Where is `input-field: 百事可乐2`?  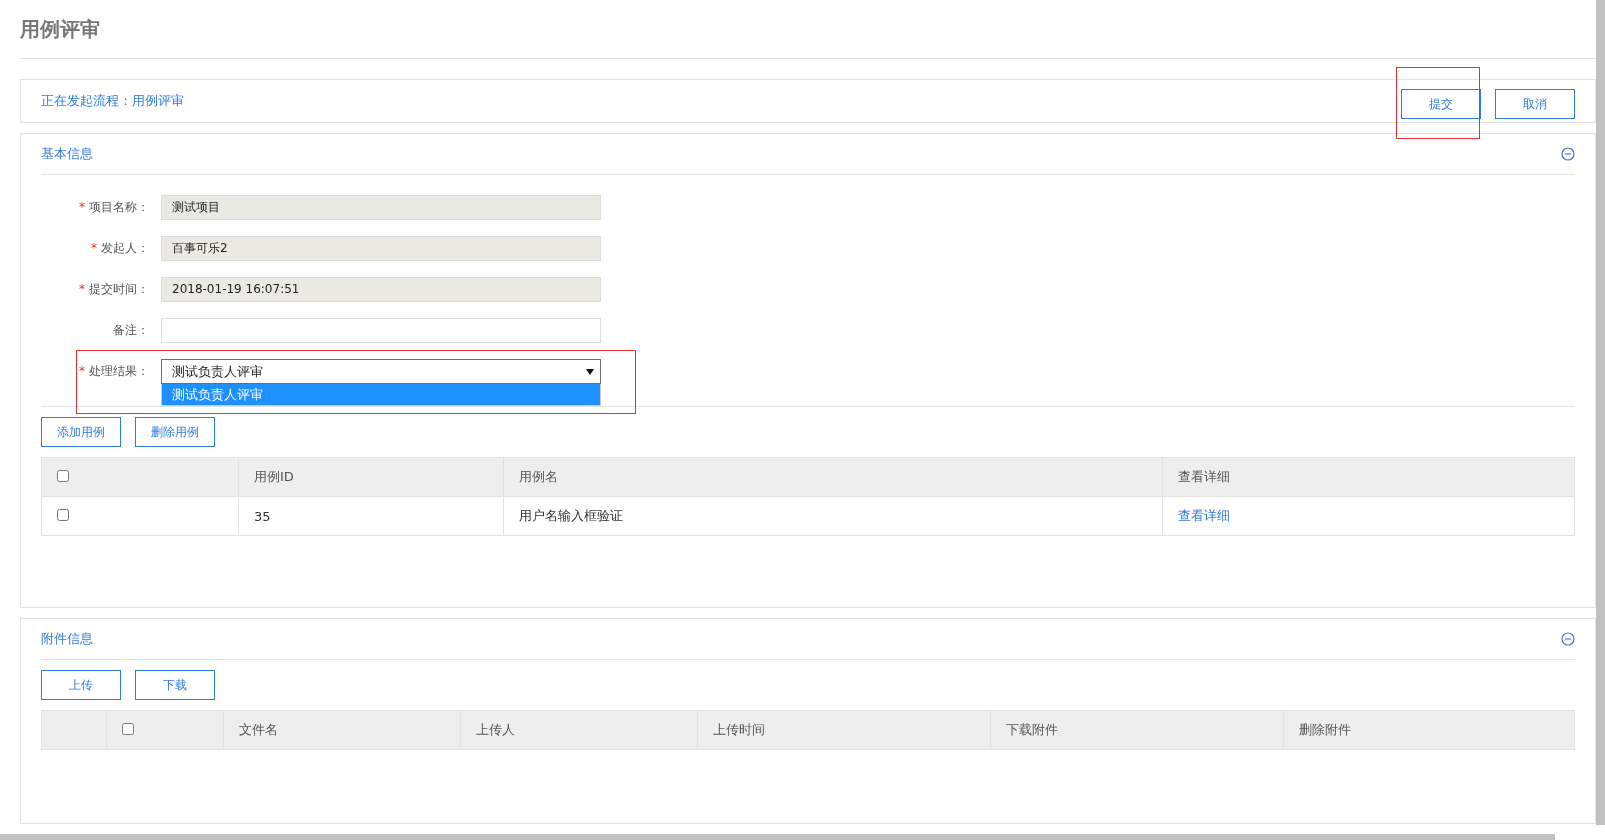
input-field: 百事可乐2 is located at coordinates (381, 248).